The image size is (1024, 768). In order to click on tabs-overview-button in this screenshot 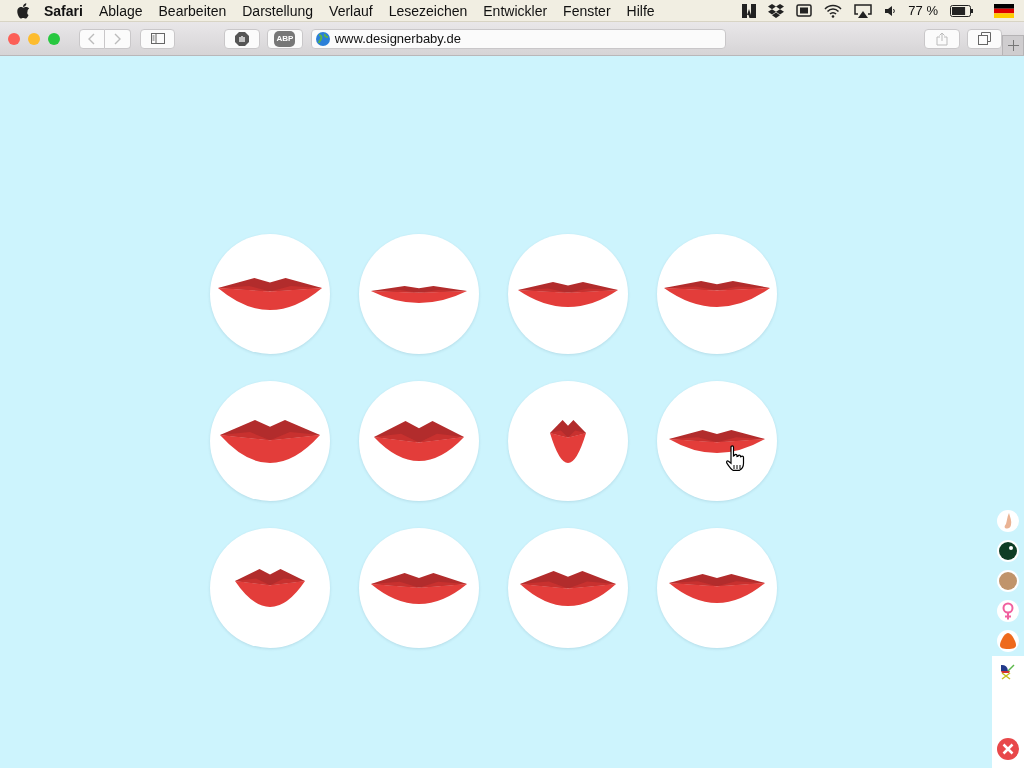, I will do `click(984, 38)`.